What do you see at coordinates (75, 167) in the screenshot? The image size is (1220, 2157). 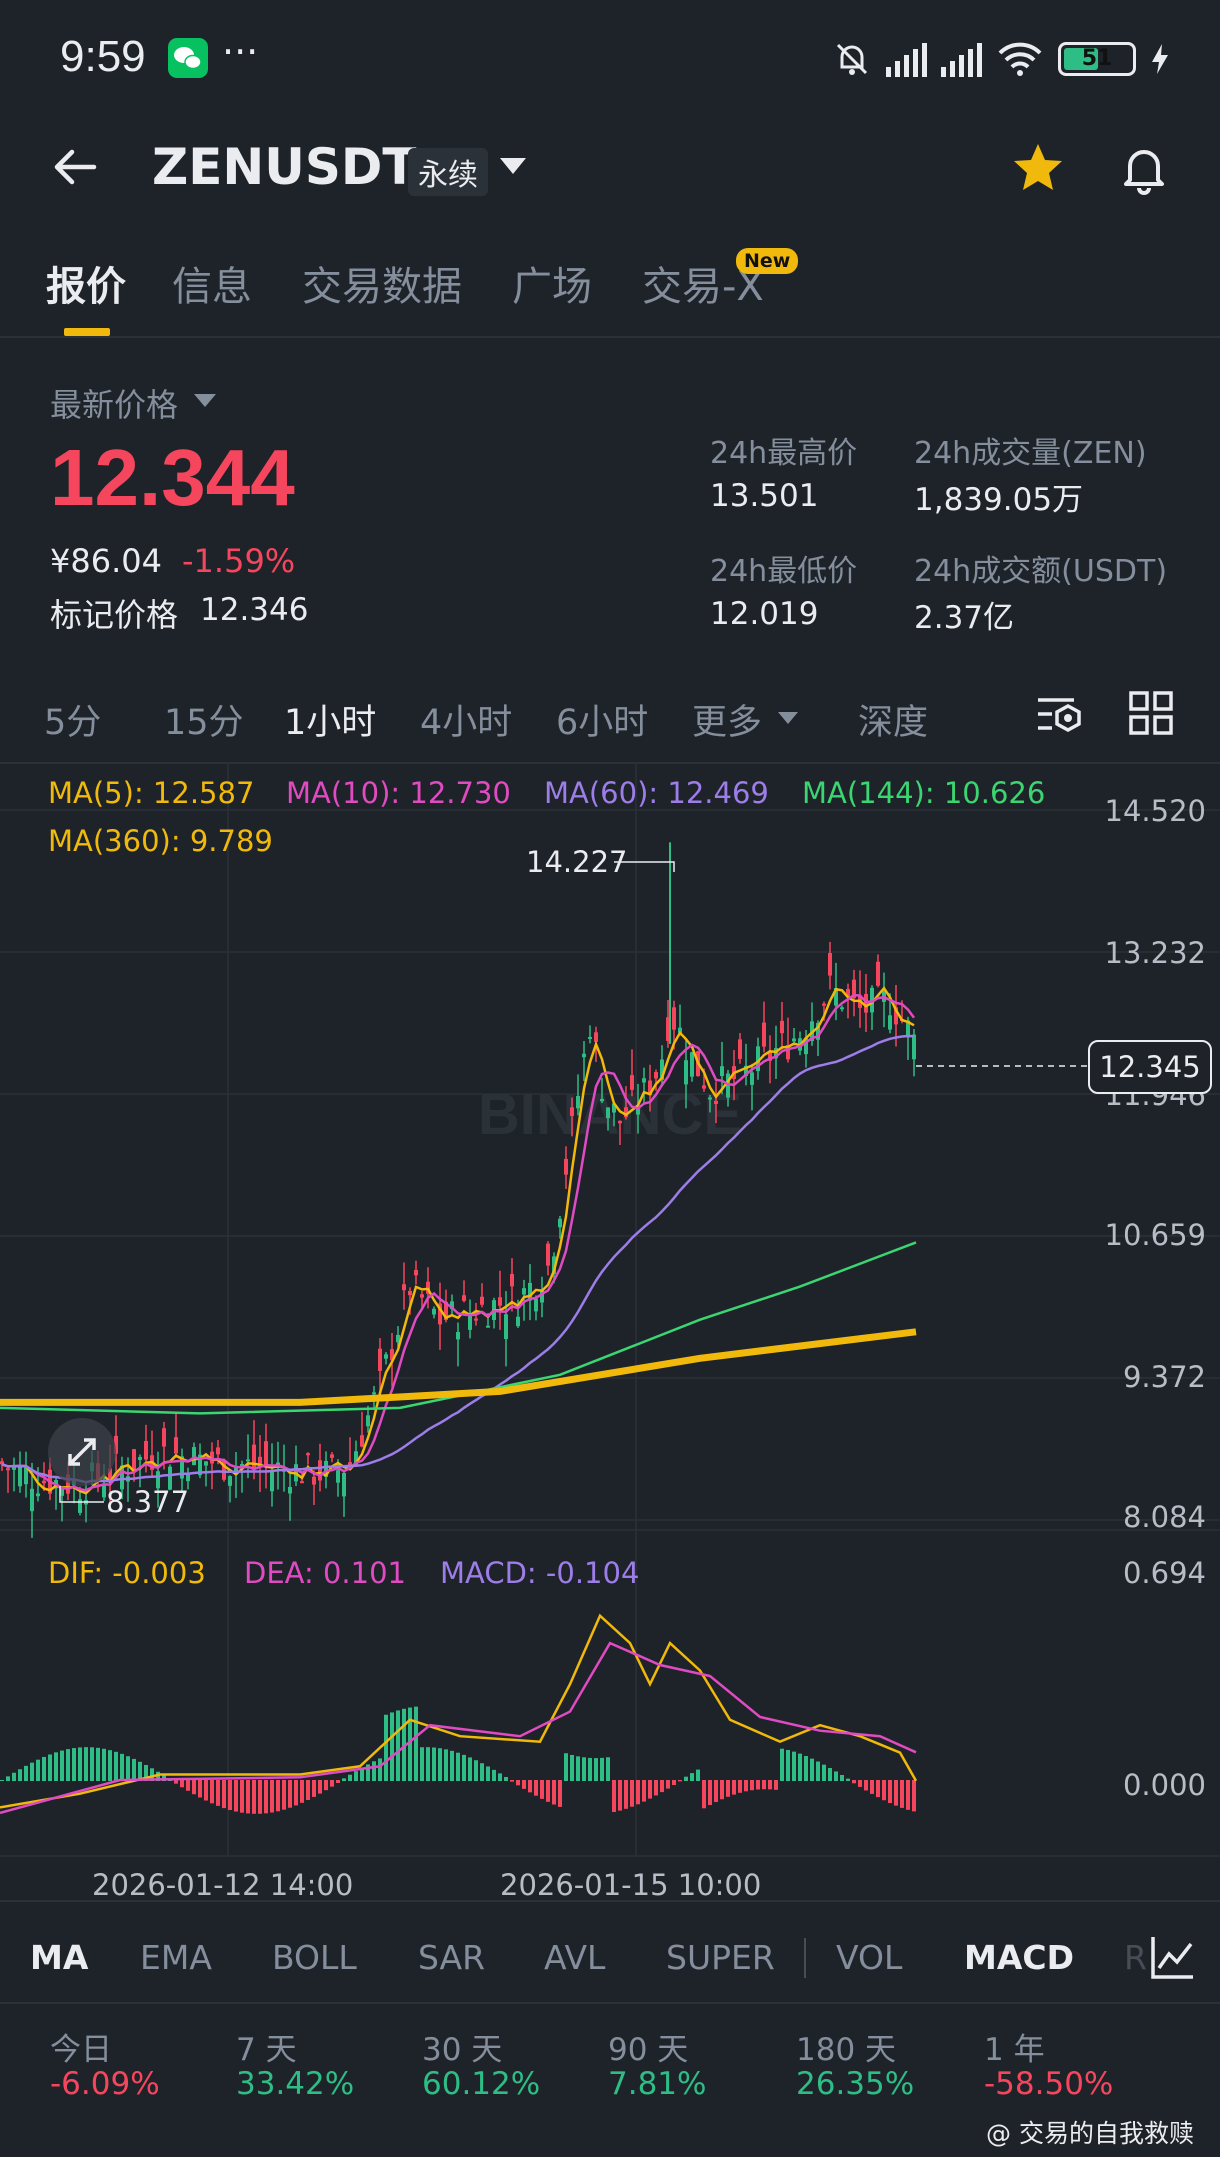 I see `back-arrow-icon` at bounding box center [75, 167].